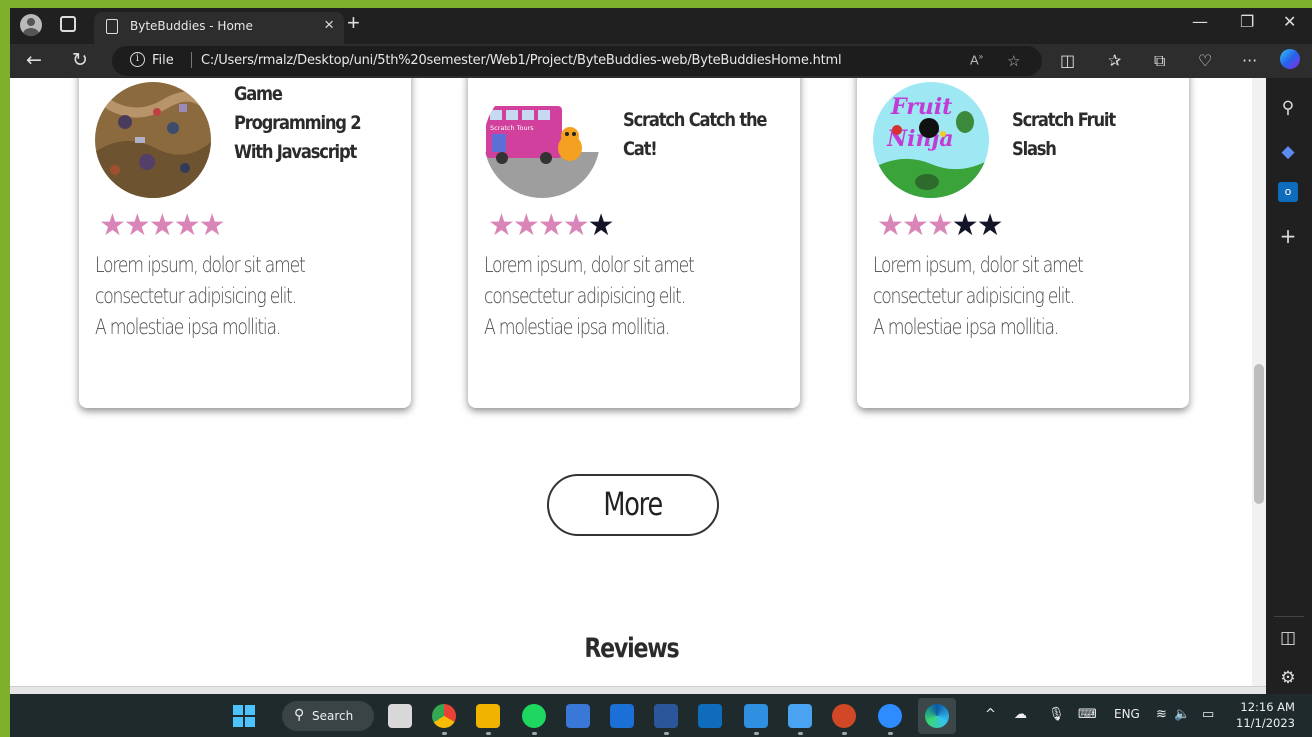 This screenshot has height=737, width=1312. Describe the element at coordinates (244, 716) in the screenshot. I see `windows-start-icon` at that location.